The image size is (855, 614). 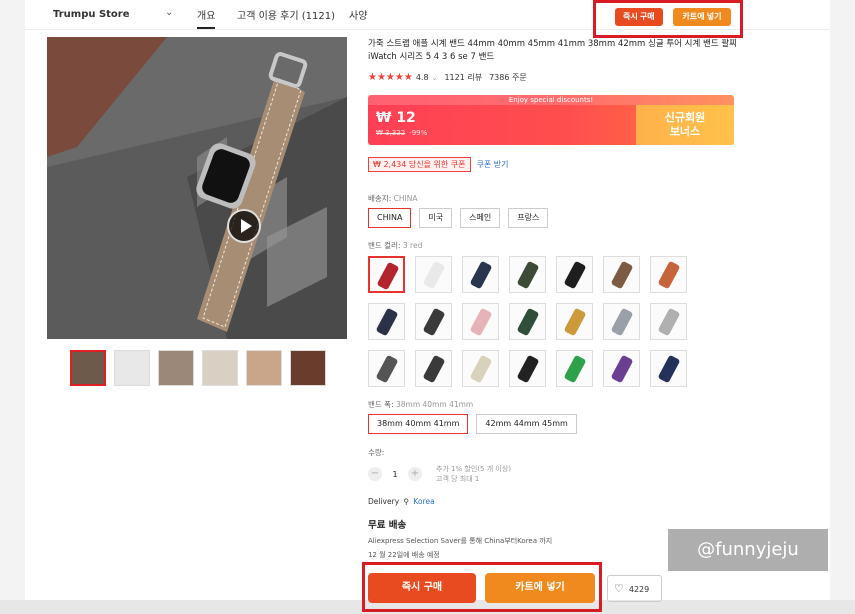 I want to click on tab-specs: 사양, so click(x=358, y=14).